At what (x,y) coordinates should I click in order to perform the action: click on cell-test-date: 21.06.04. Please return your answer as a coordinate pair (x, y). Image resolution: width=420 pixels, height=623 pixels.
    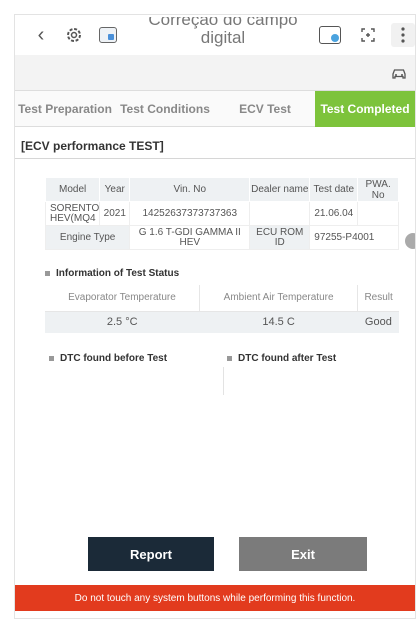
    Looking at the image, I should click on (334, 213).